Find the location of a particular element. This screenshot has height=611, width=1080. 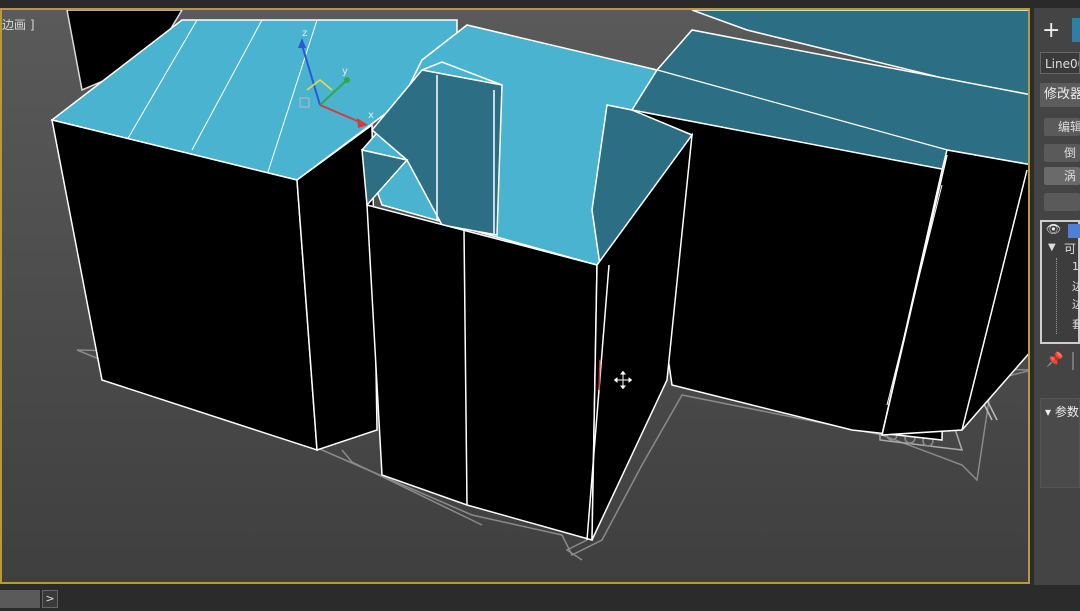

parameters-rollout: ▾ 参数 is located at coordinates (1060, 443).